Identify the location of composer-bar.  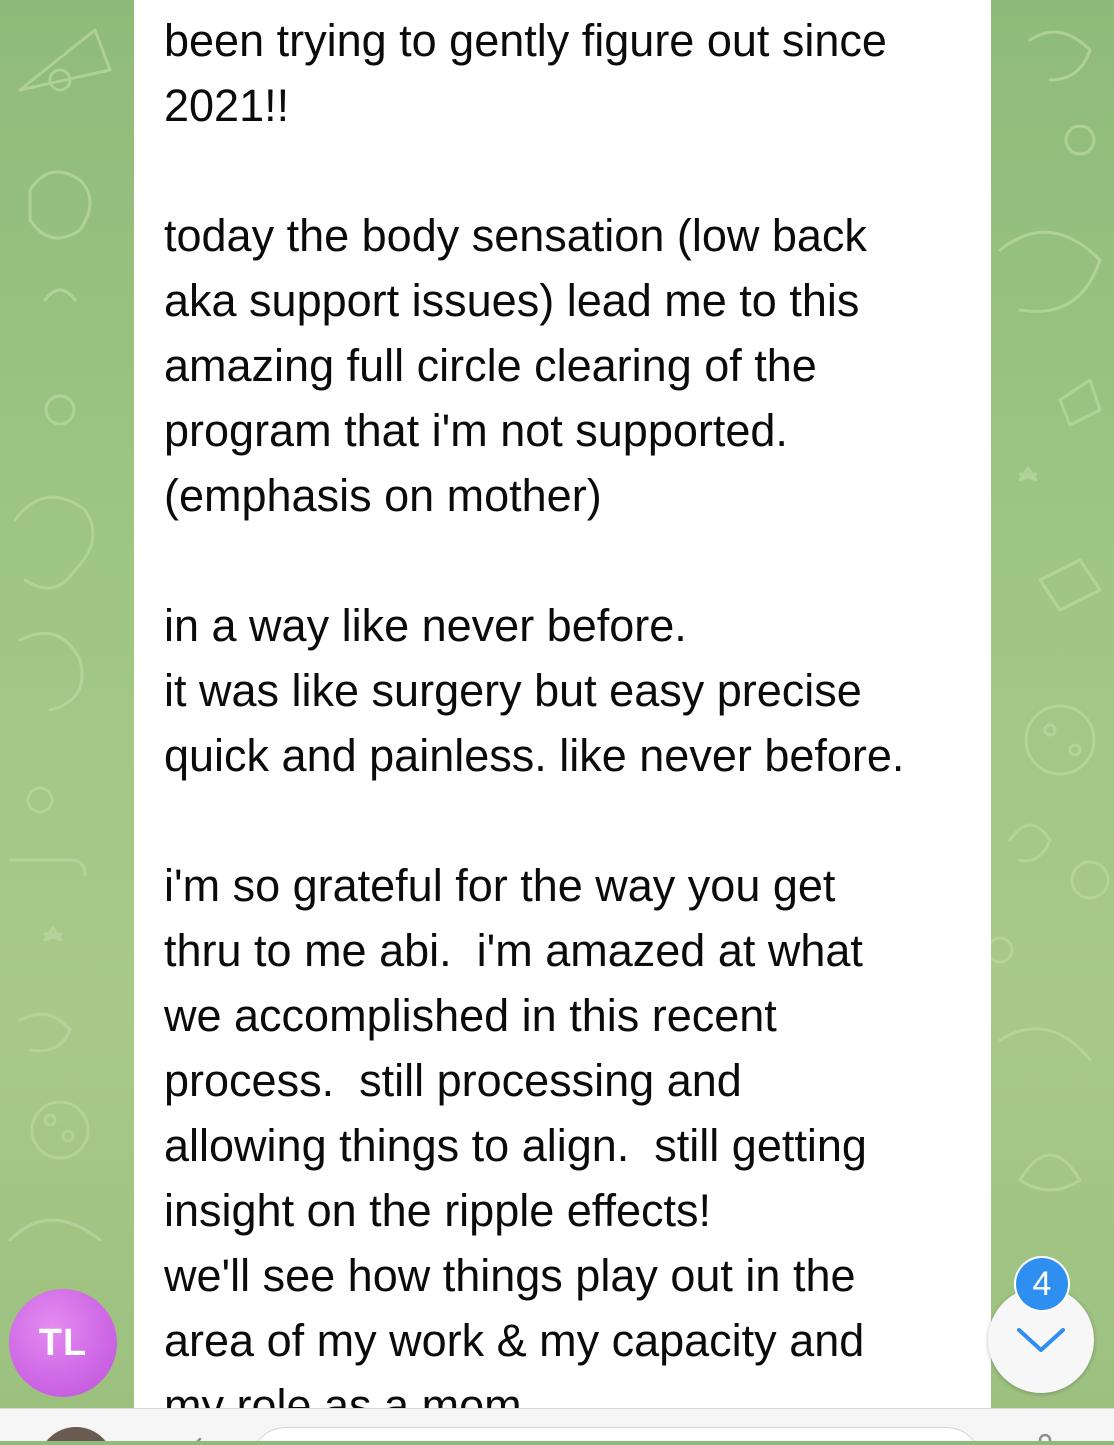
(557, 1424).